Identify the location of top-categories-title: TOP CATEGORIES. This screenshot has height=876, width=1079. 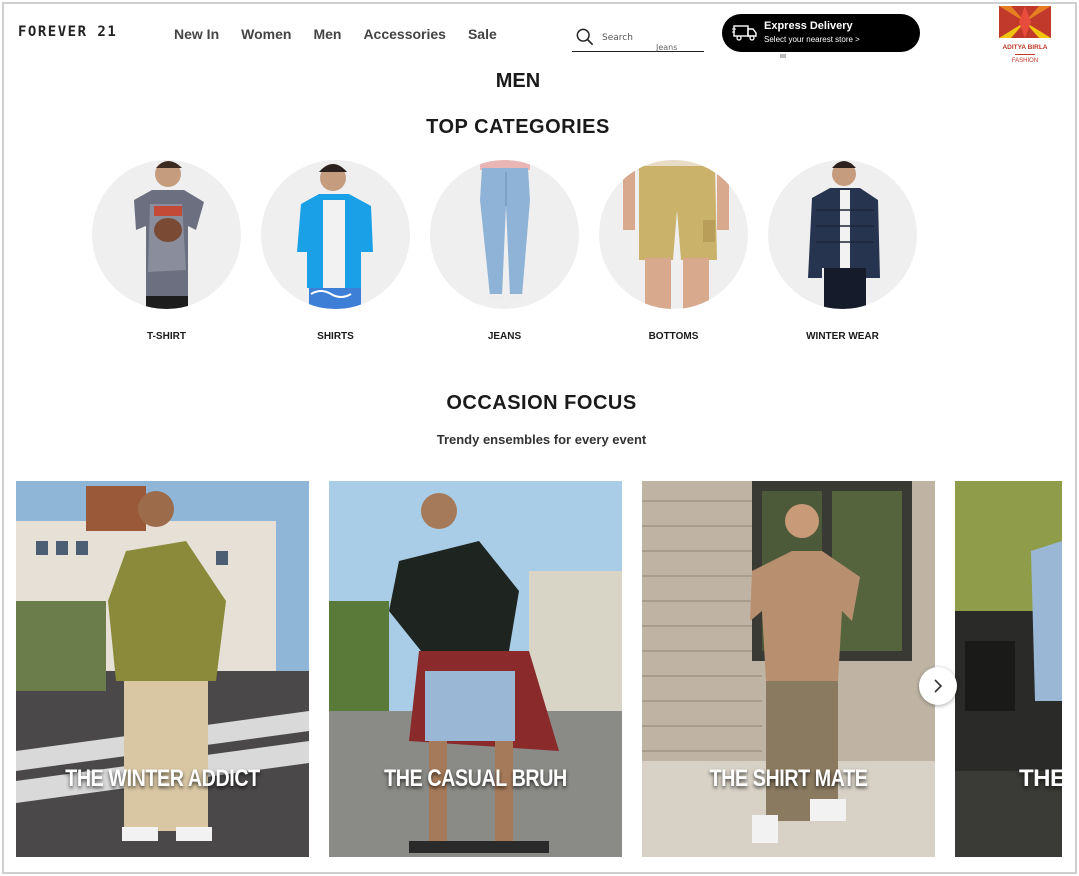
(518, 127).